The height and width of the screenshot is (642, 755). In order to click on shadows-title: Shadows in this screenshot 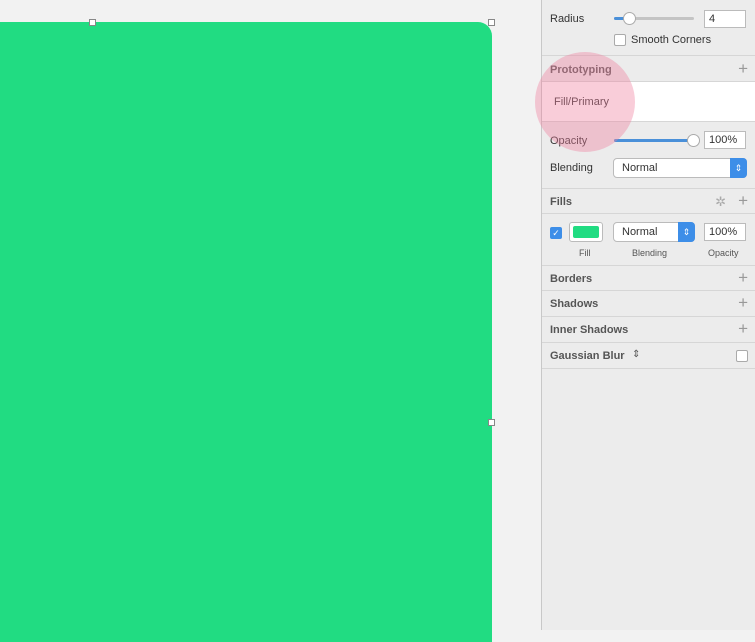, I will do `click(574, 304)`.